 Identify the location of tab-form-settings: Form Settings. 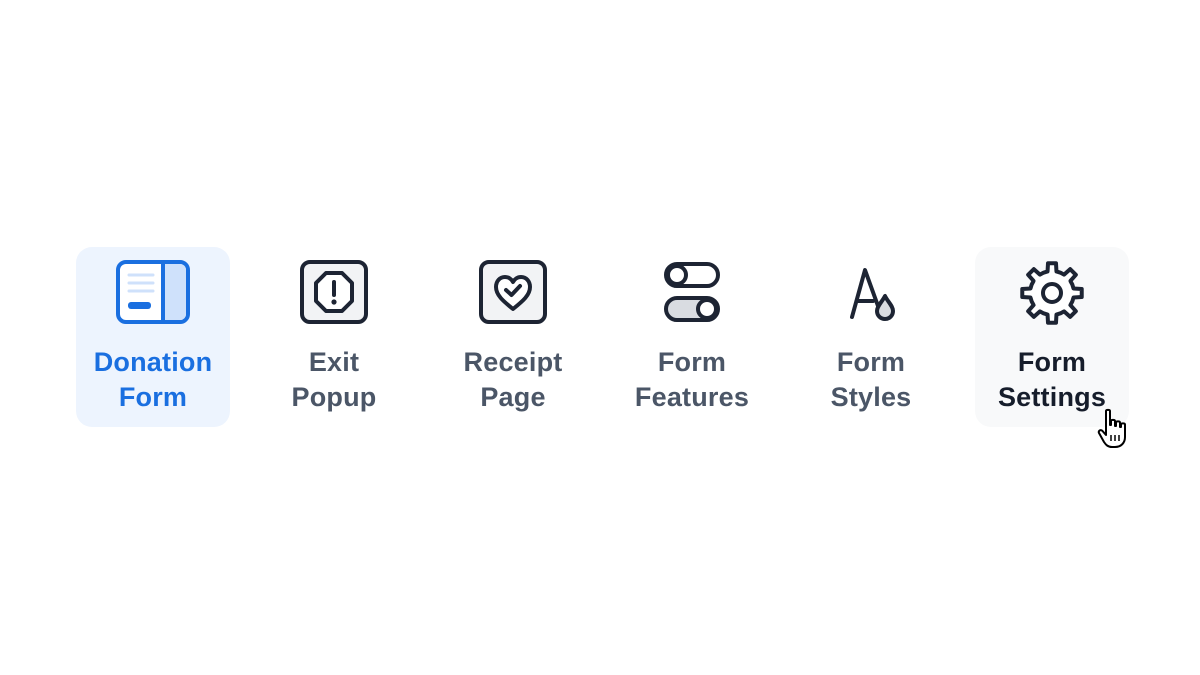
(1052, 337).